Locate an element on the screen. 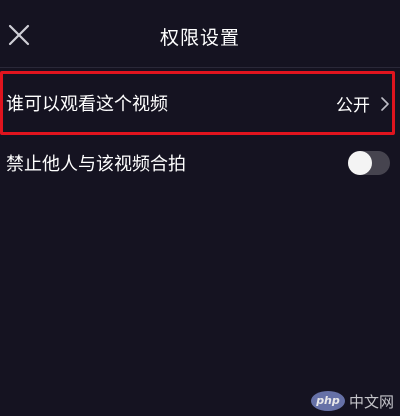  who-can-view-value: 公开 is located at coordinates (353, 106).